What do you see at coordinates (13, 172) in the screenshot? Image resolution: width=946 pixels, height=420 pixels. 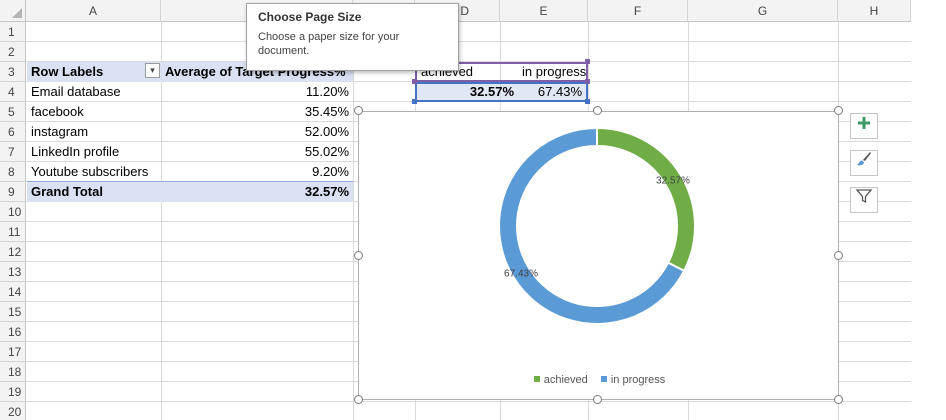 I see `row-header: 8` at bounding box center [13, 172].